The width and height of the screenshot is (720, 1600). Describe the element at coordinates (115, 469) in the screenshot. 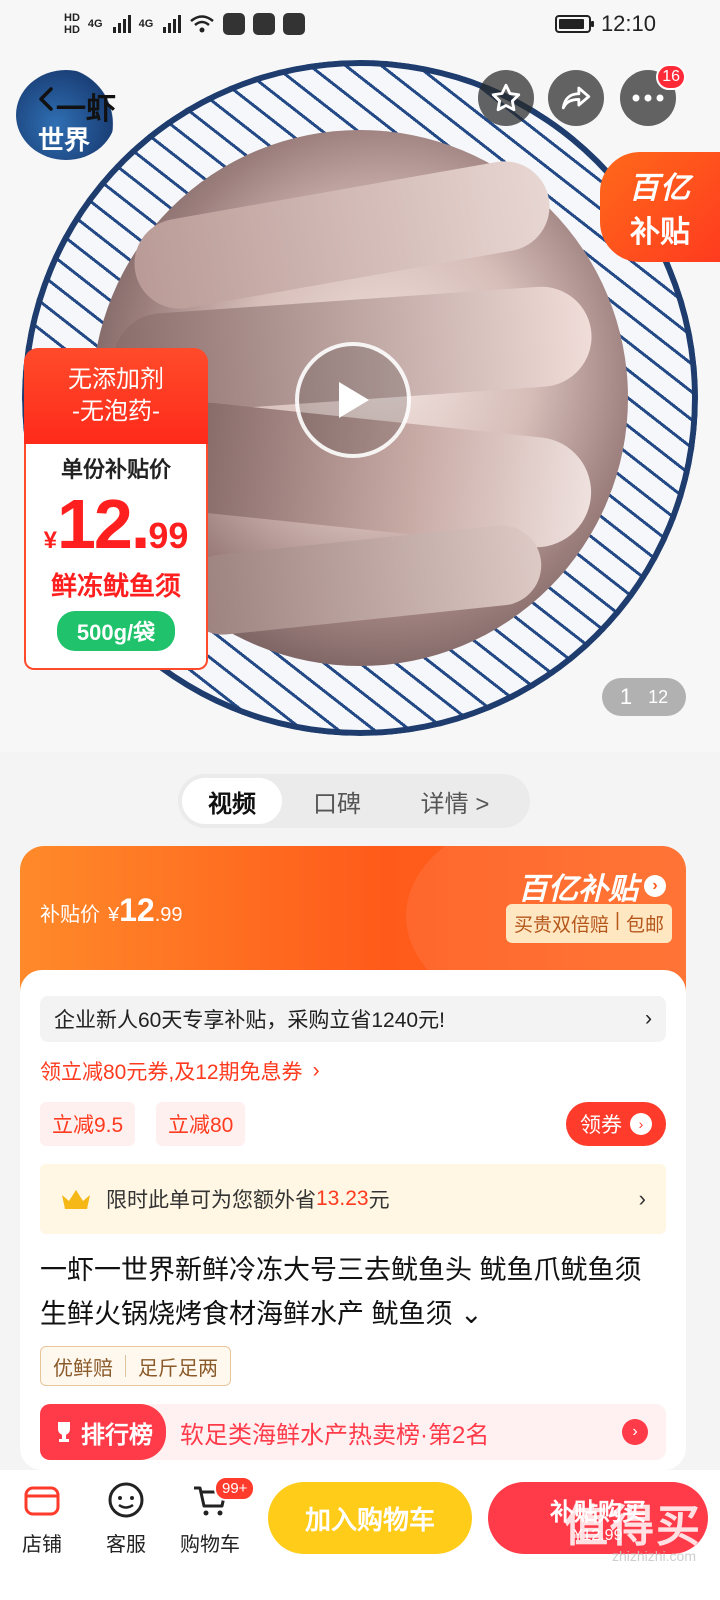

I see `promo-label: 单份补贴价` at that location.